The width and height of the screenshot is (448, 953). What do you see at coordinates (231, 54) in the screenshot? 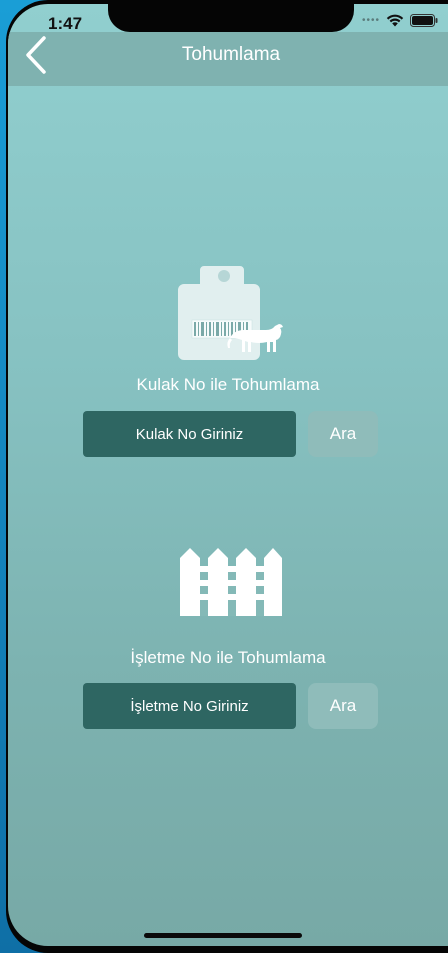
I see `page-title: Tohumlama` at bounding box center [231, 54].